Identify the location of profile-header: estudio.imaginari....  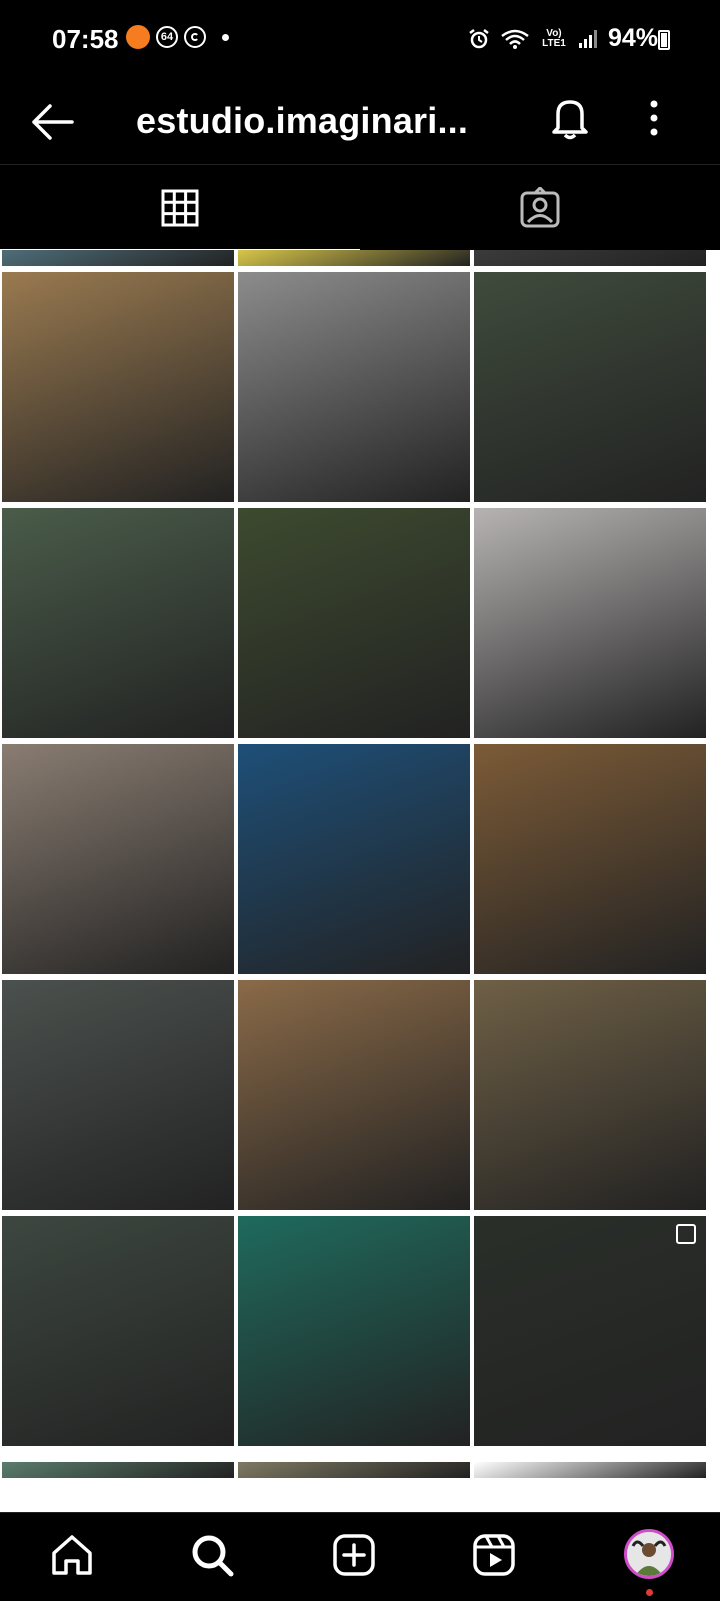
(360, 122).